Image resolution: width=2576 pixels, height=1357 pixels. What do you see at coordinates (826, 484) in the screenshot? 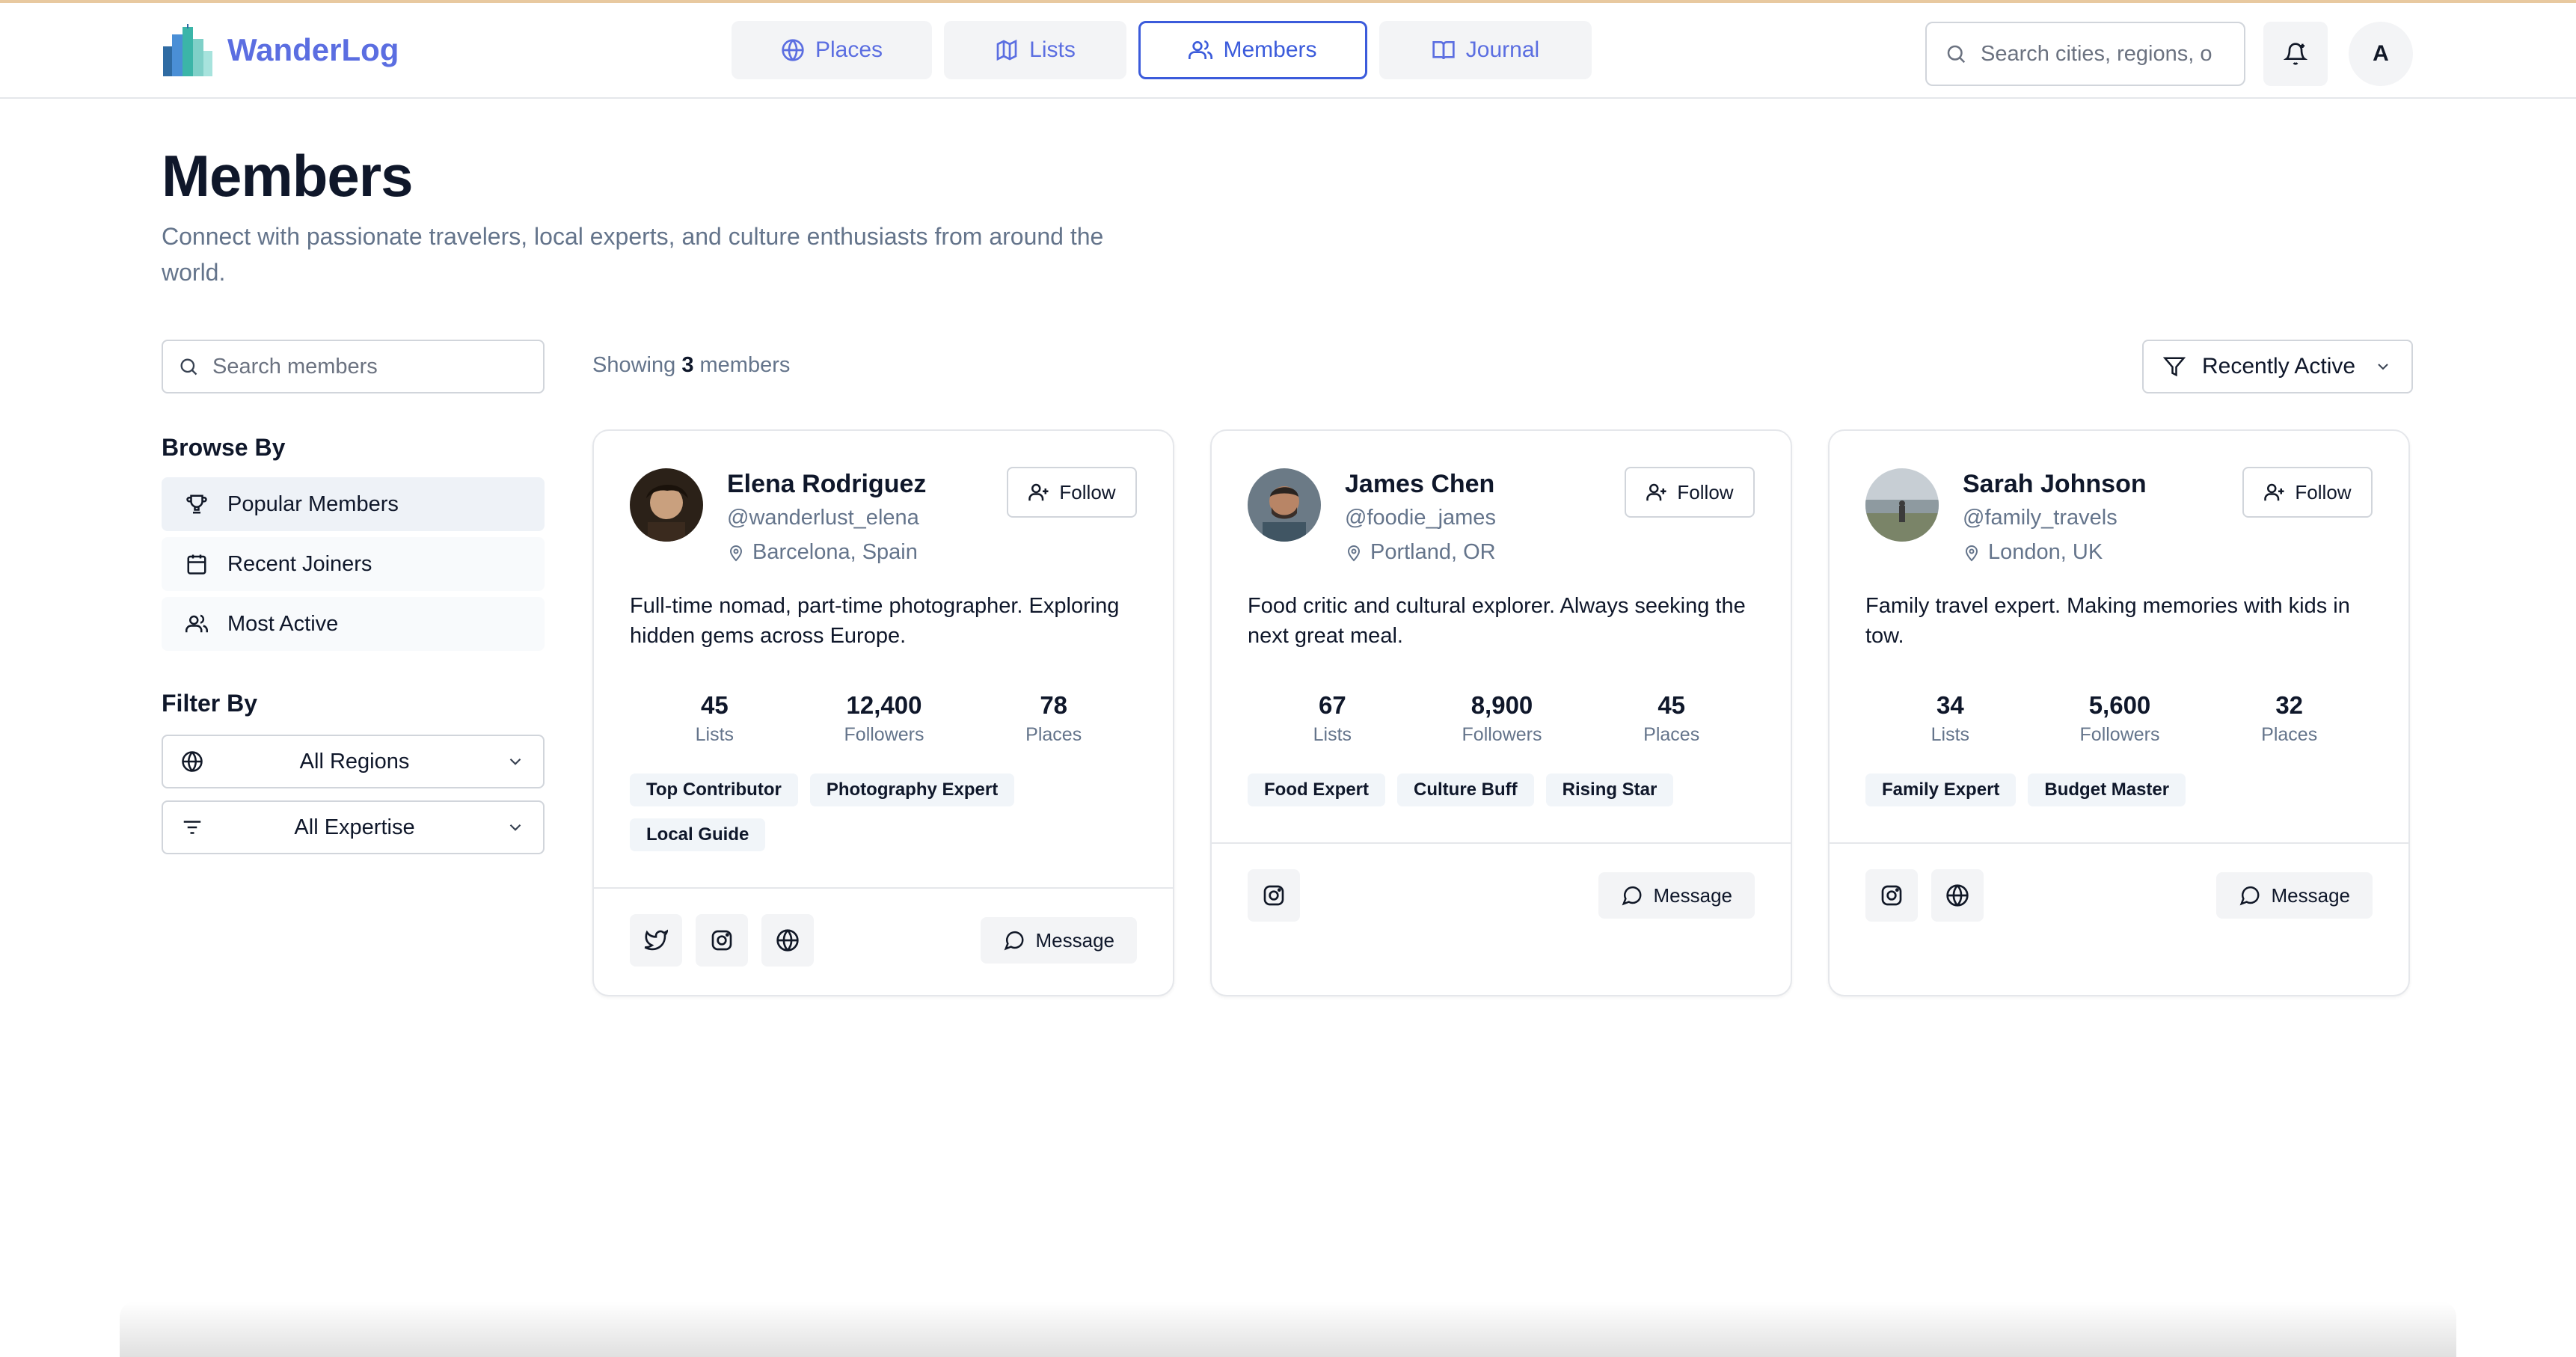
I see `member-name: Elena Rodriguez` at bounding box center [826, 484].